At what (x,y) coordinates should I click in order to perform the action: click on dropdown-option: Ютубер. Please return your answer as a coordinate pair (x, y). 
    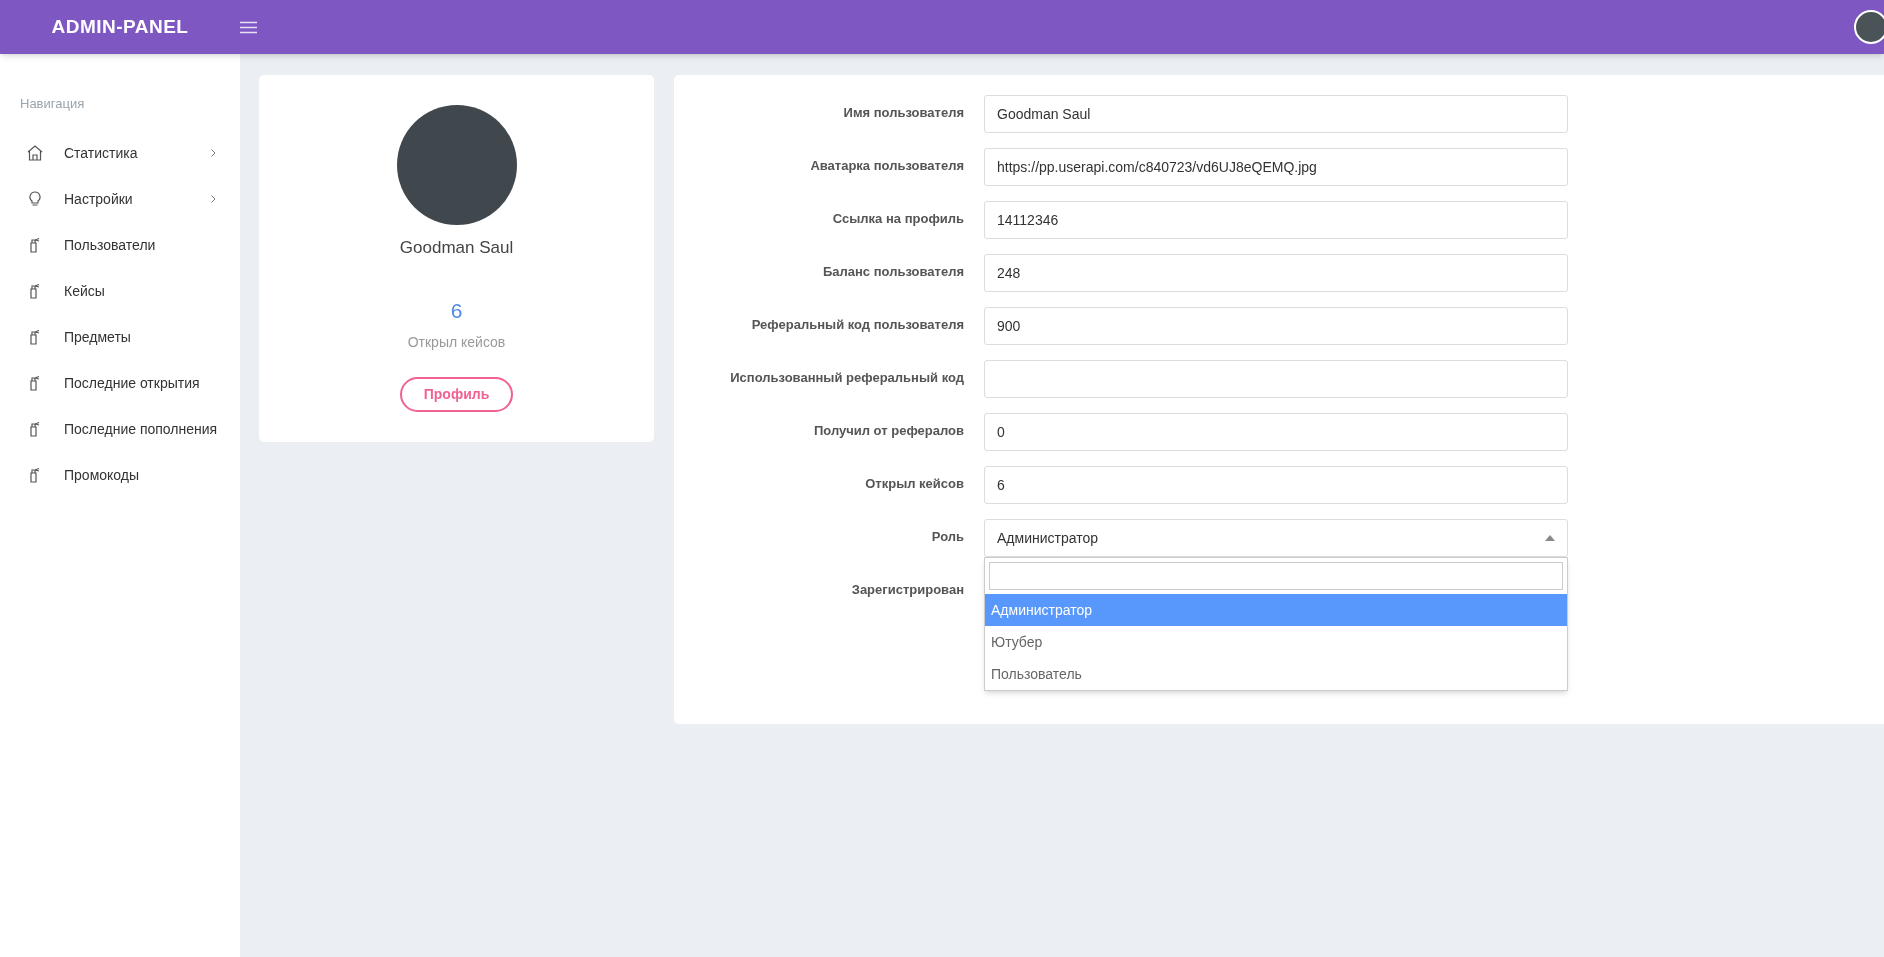
    Looking at the image, I should click on (1276, 642).